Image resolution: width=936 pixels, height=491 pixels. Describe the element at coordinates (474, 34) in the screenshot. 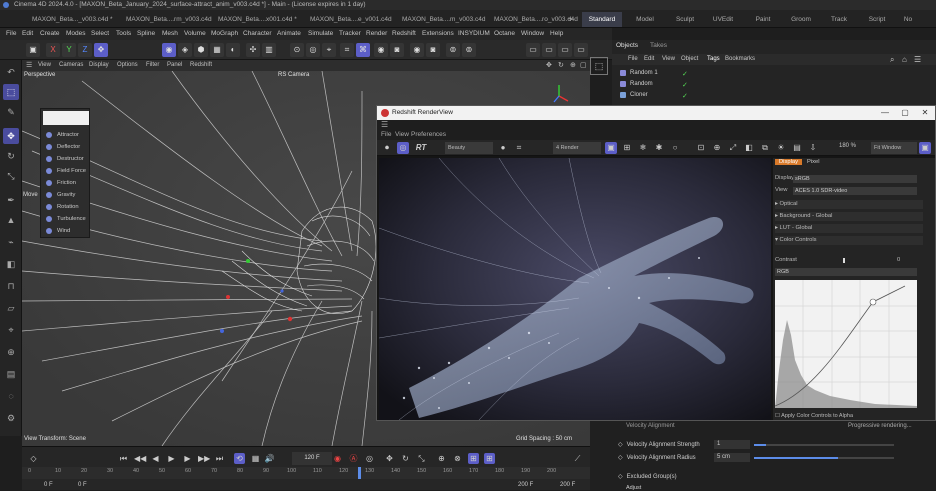

I see `menu-insydium: INSYDIUM` at that location.